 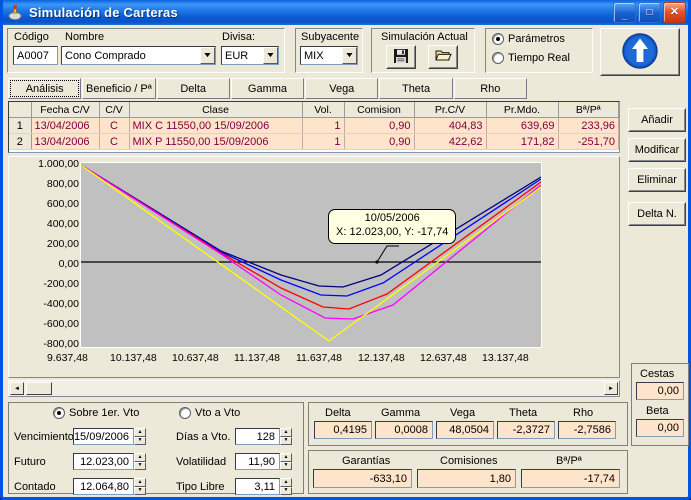 I want to click on tab-label: Vega, so click(x=342, y=88).